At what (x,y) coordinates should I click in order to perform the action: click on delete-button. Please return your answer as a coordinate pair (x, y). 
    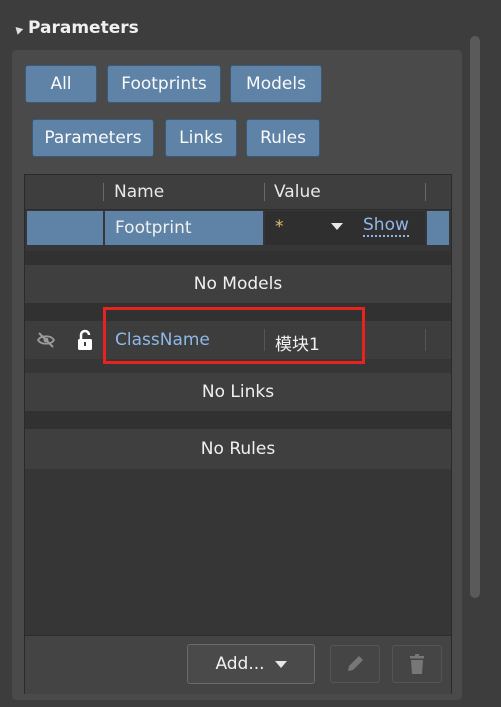
    Looking at the image, I should click on (417, 664).